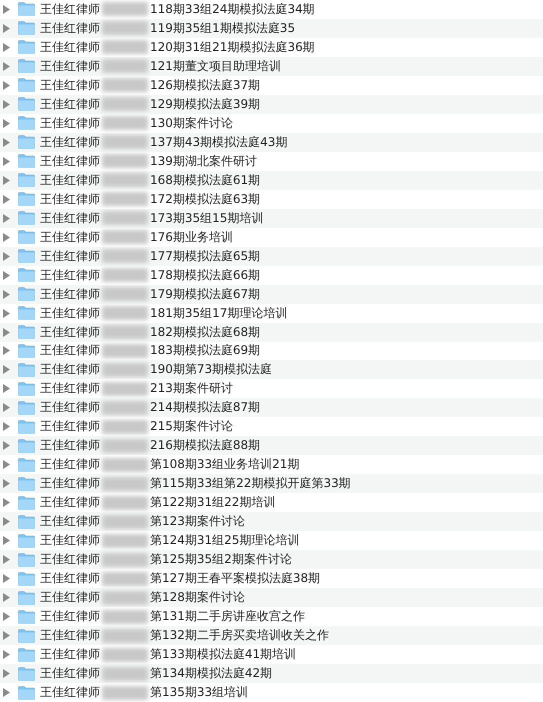 The image size is (543, 702). I want to click on folder-name: 第131期二手房讲座收宫之作, so click(227, 617).